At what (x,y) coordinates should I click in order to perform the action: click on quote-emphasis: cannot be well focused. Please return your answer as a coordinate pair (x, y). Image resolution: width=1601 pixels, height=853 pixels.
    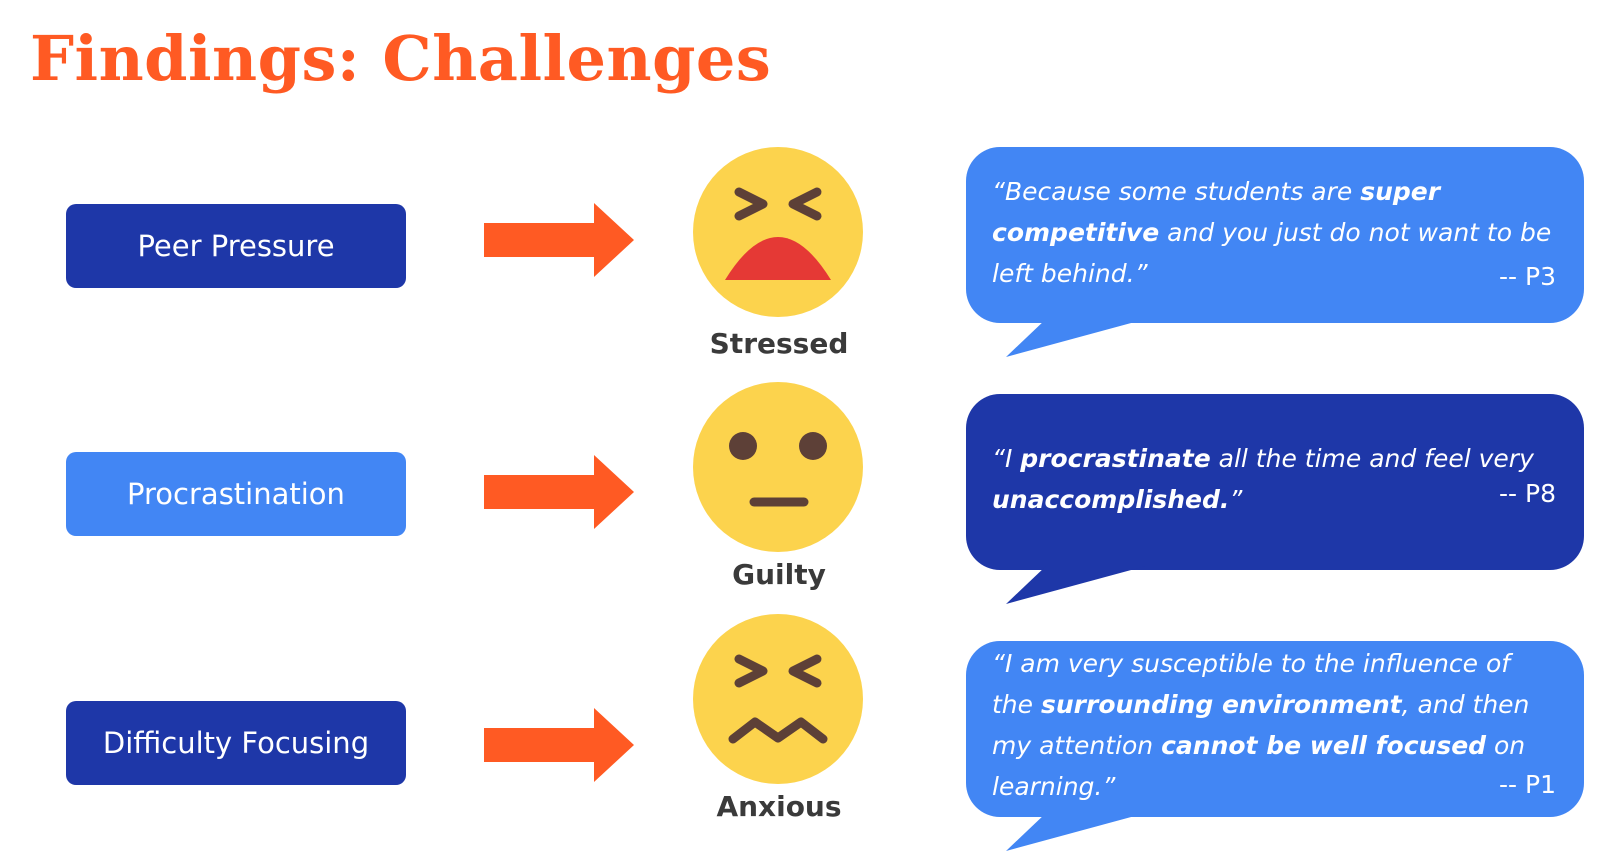
    Looking at the image, I should click on (1324, 745).